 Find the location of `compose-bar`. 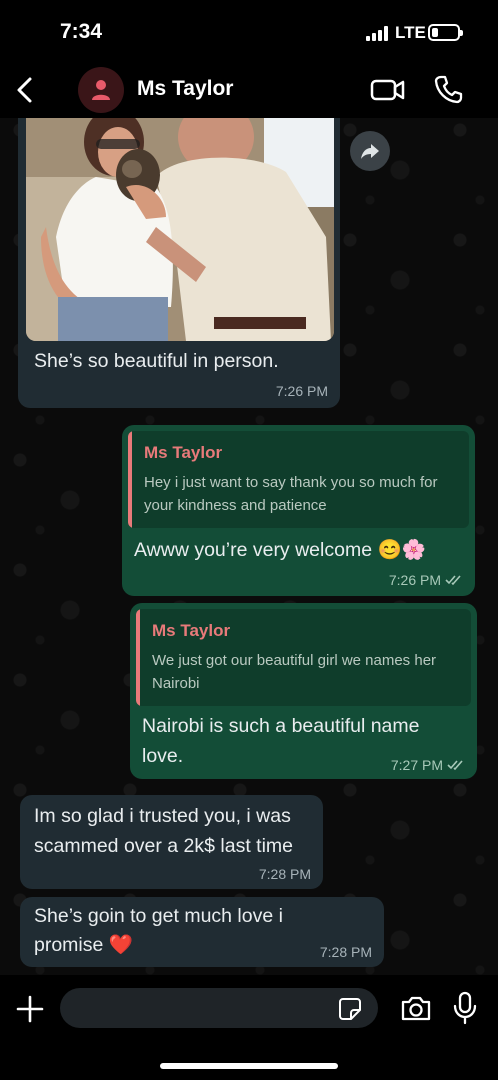

compose-bar is located at coordinates (249, 1027).